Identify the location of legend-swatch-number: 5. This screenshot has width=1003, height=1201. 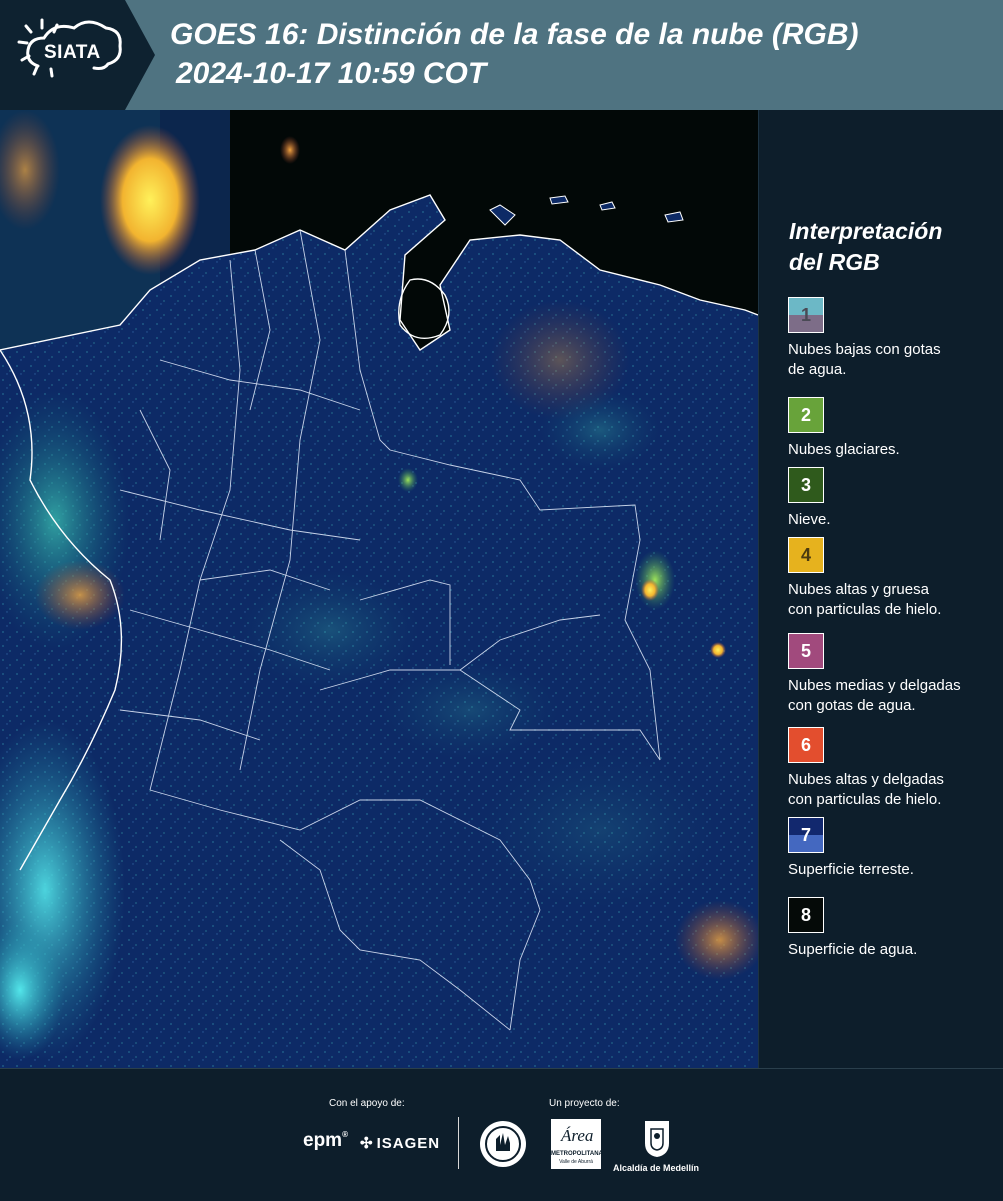
(805, 651).